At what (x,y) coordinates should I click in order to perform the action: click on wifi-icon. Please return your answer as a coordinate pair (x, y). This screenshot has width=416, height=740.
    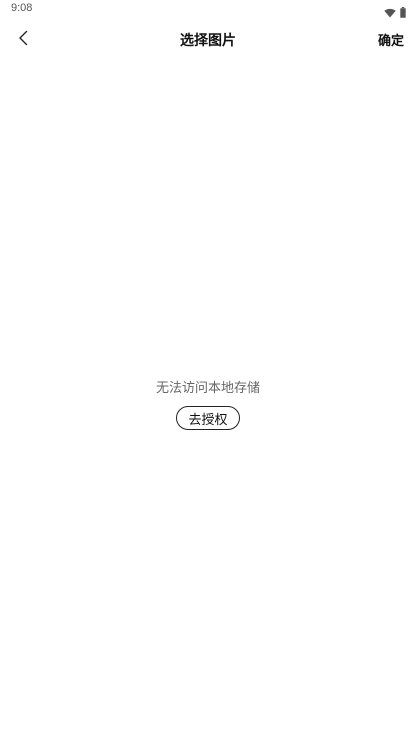
    Looking at the image, I should click on (390, 12).